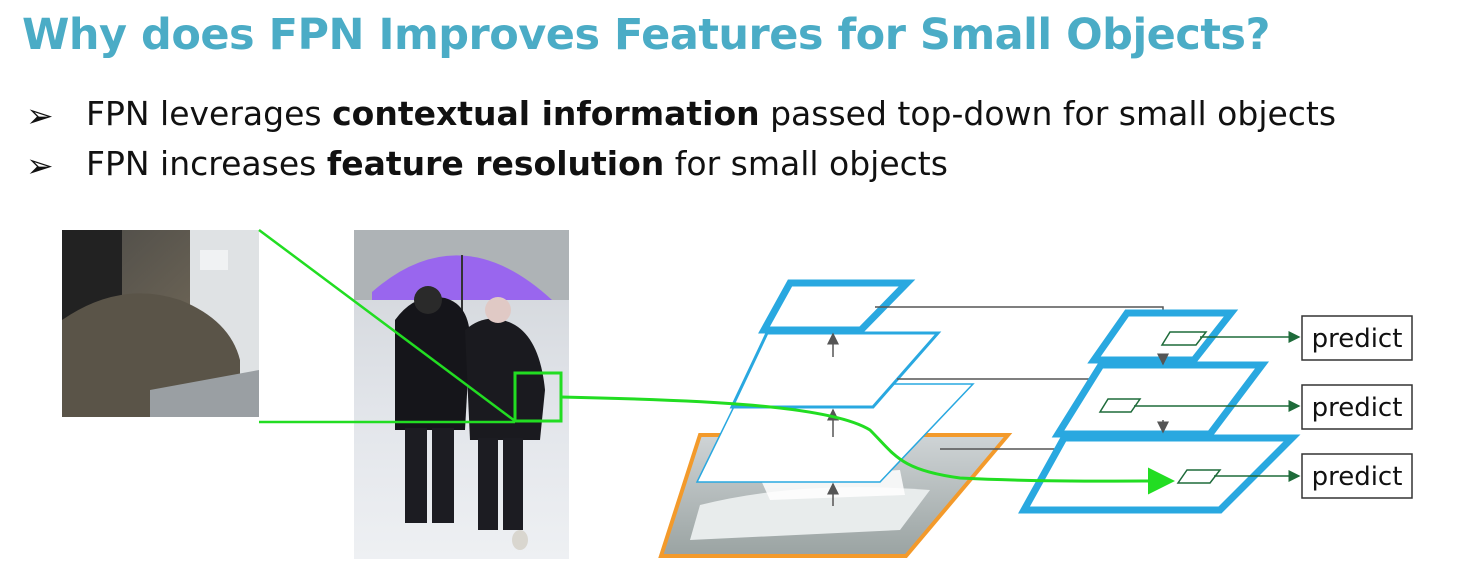 Image resolution: width=1464 pixels, height=579 pixels. Describe the element at coordinates (160, 323) in the screenshot. I see `zoomed-crop-image` at that location.